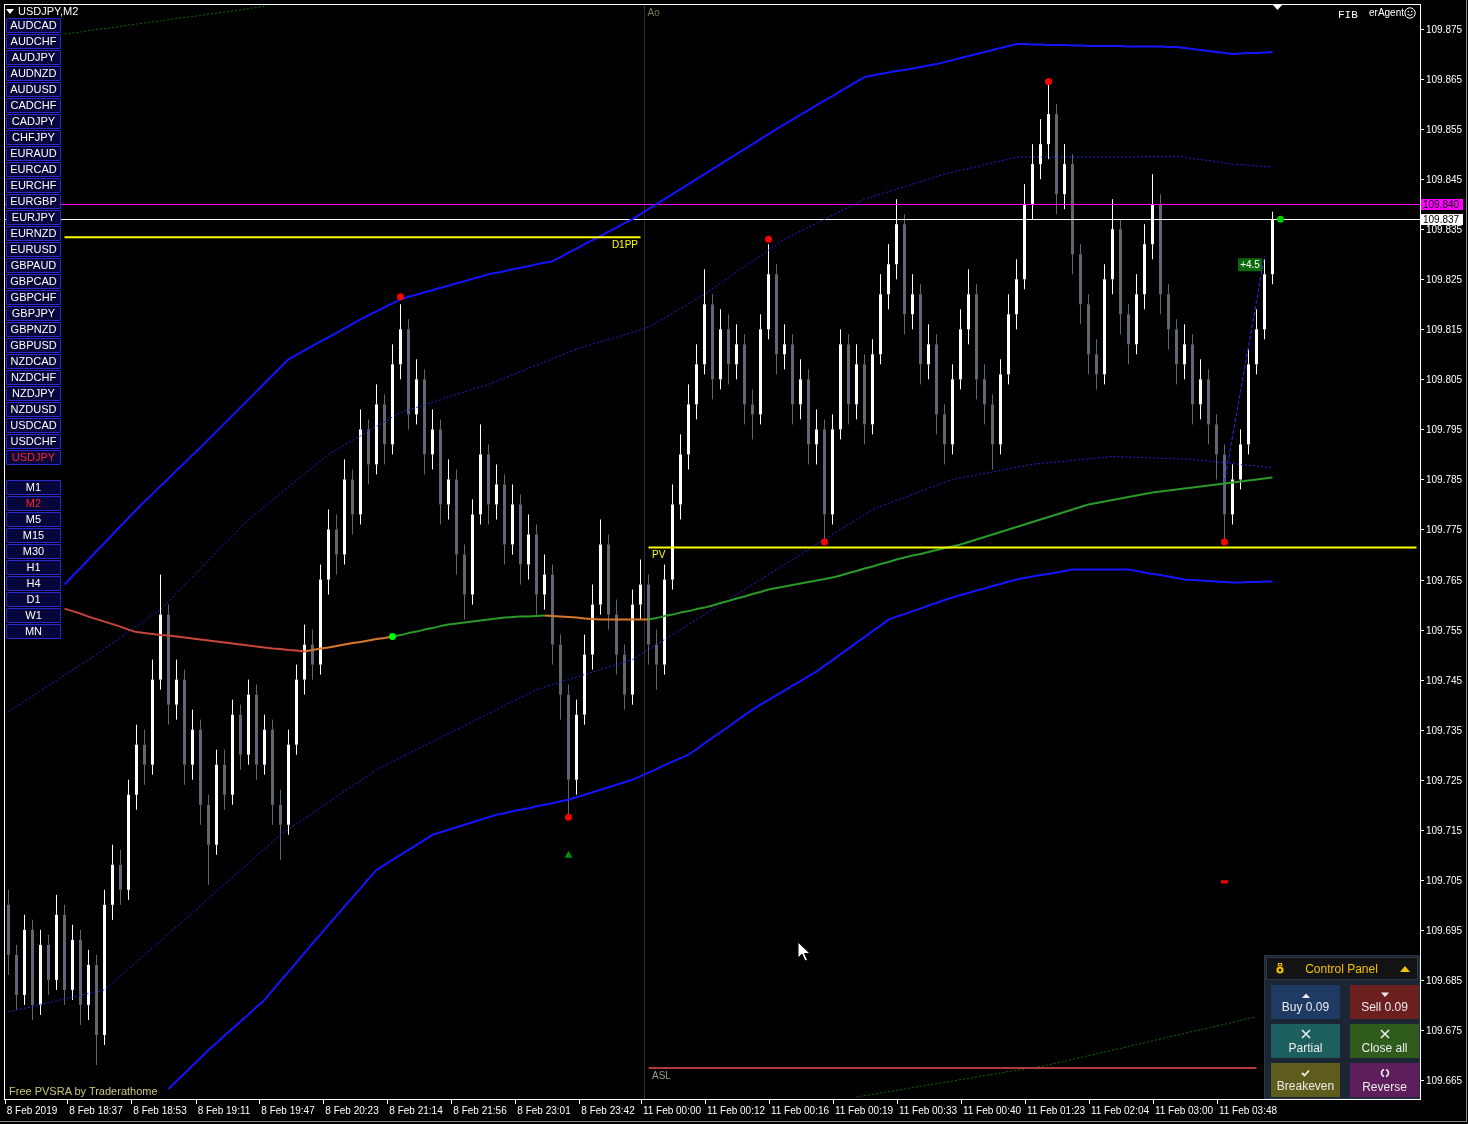 The image size is (1468, 1124). Describe the element at coordinates (1305, 1080) in the screenshot. I see `breakeven-button: Breakeven` at that location.